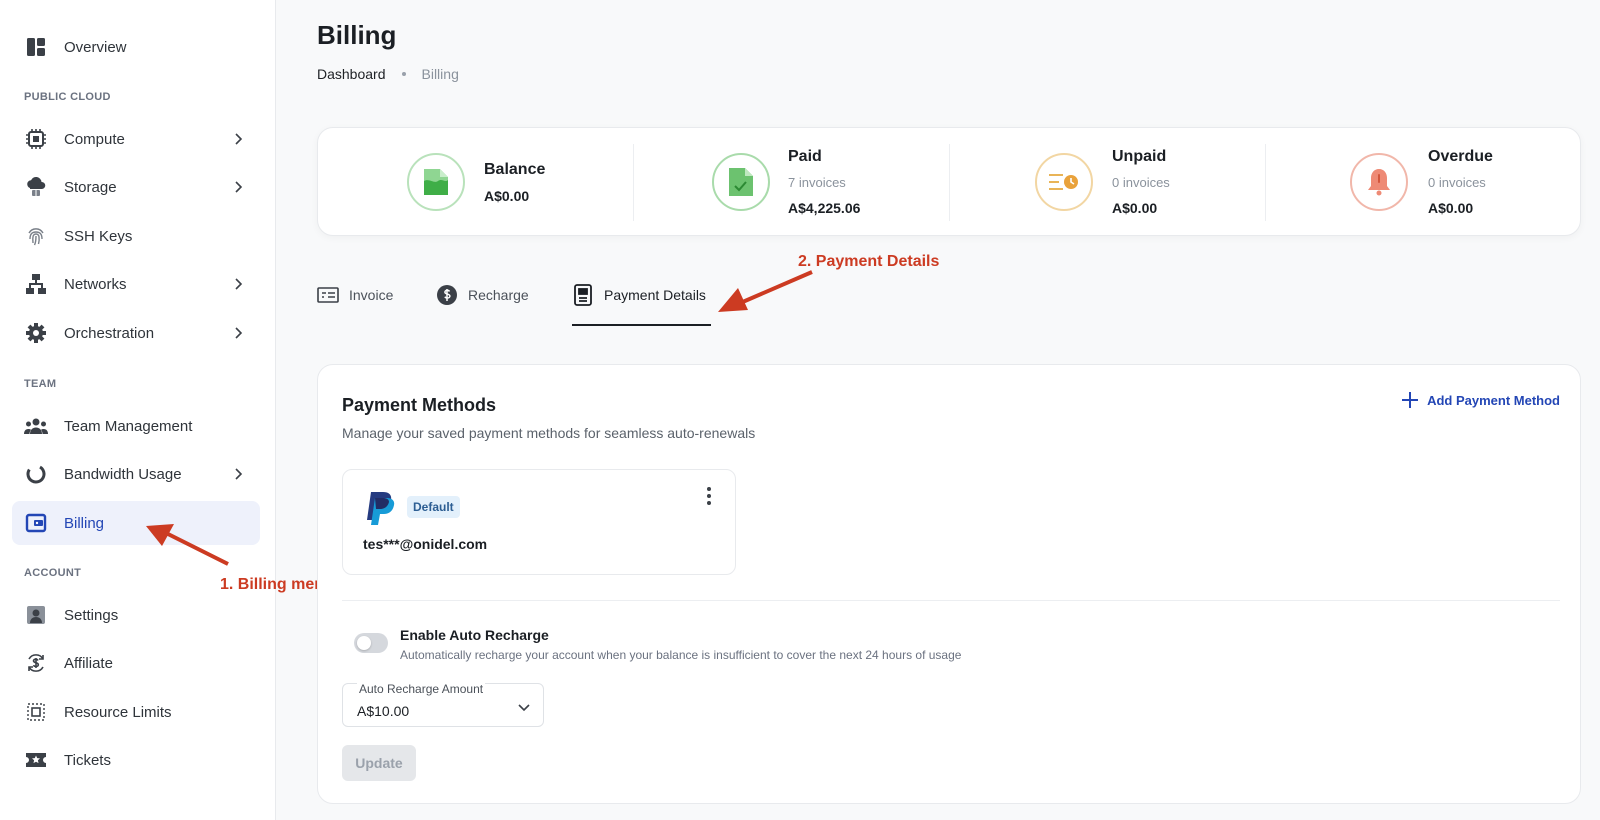 This screenshot has width=1600, height=820. Describe the element at coordinates (136, 236) in the screenshot. I see `sidebar-item-ssh-keys: SSH Keys` at that location.